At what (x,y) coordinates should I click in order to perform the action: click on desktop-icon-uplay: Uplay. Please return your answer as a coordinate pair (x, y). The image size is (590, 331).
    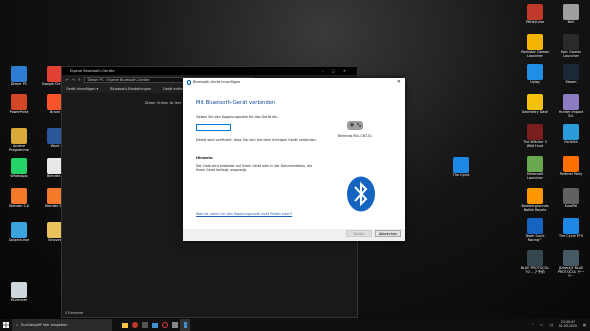
    Looking at the image, I should click on (535, 74).